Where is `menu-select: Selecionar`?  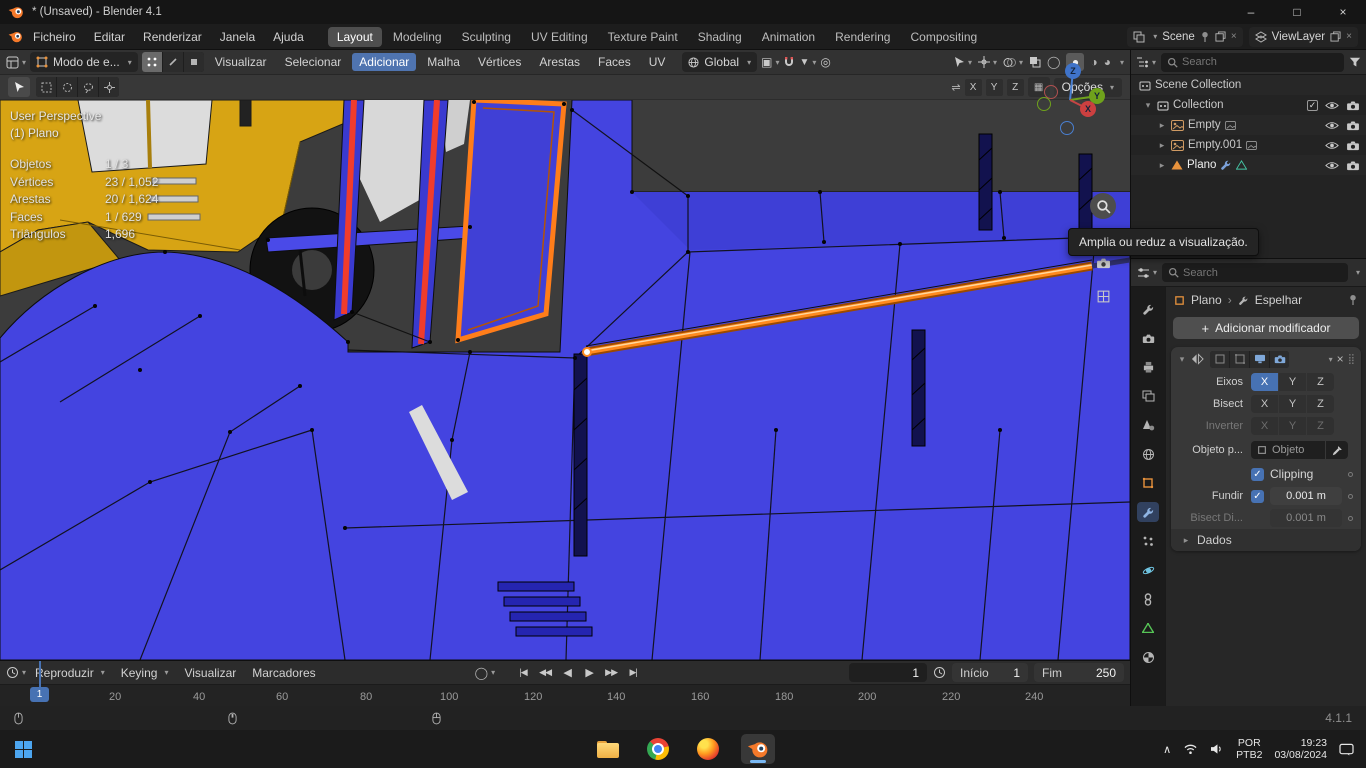
menu-select: Selecionar is located at coordinates (313, 62).